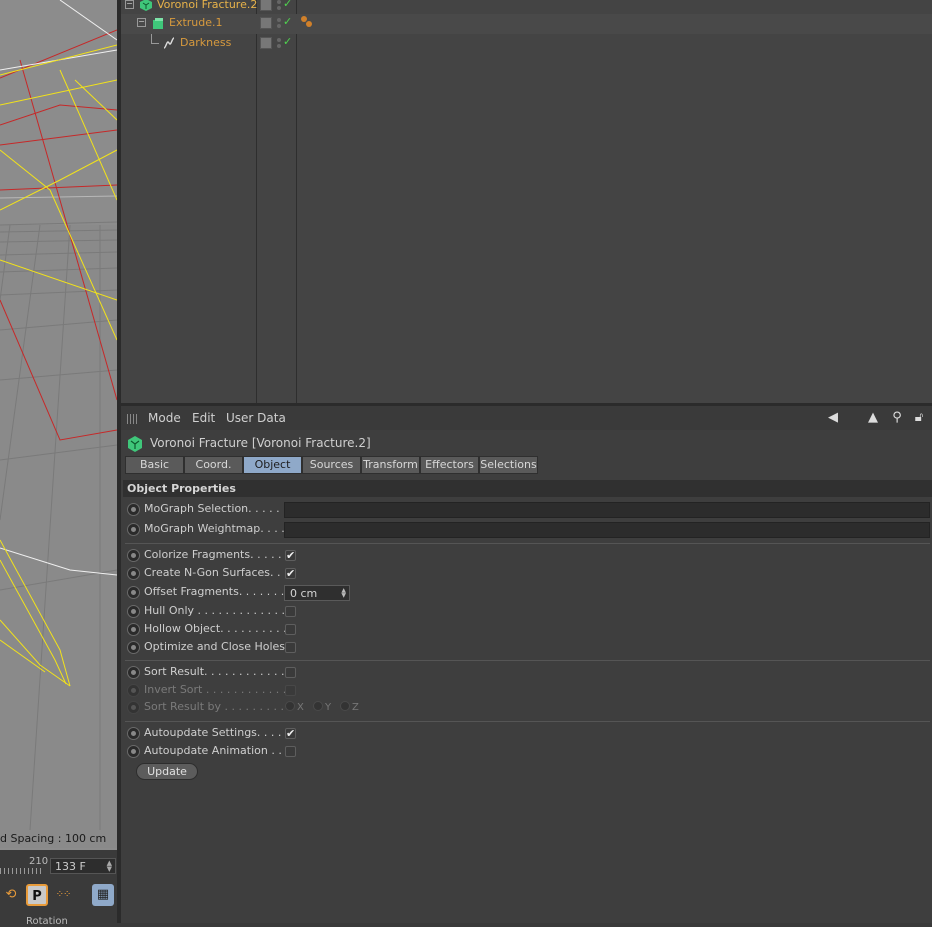 This screenshot has width=932, height=927. I want to click on object-name: Darkness, so click(205, 42).